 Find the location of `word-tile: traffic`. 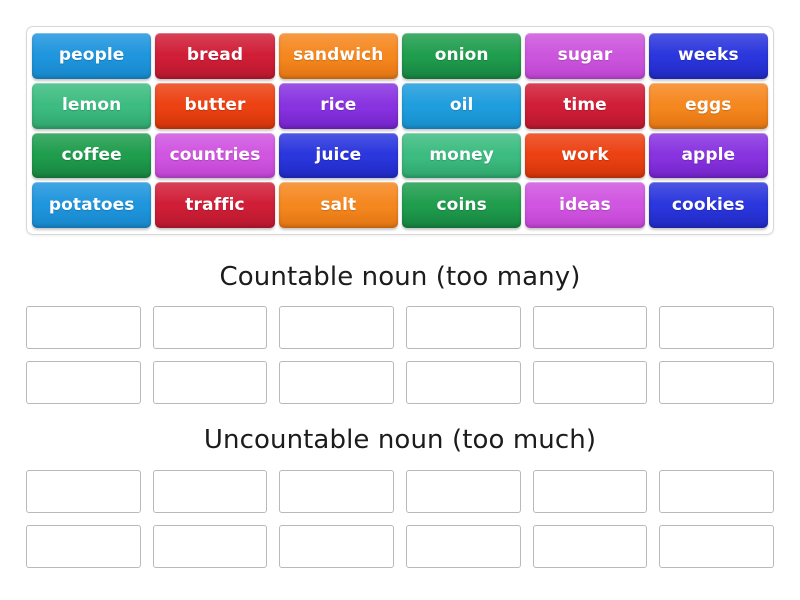

word-tile: traffic is located at coordinates (215, 205).